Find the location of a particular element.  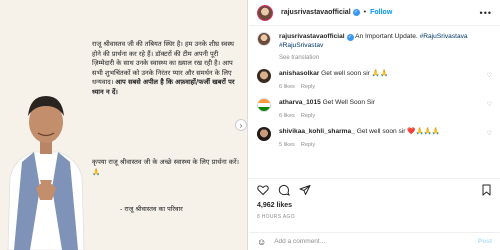

chevron-right-icon: › is located at coordinates (241, 125).